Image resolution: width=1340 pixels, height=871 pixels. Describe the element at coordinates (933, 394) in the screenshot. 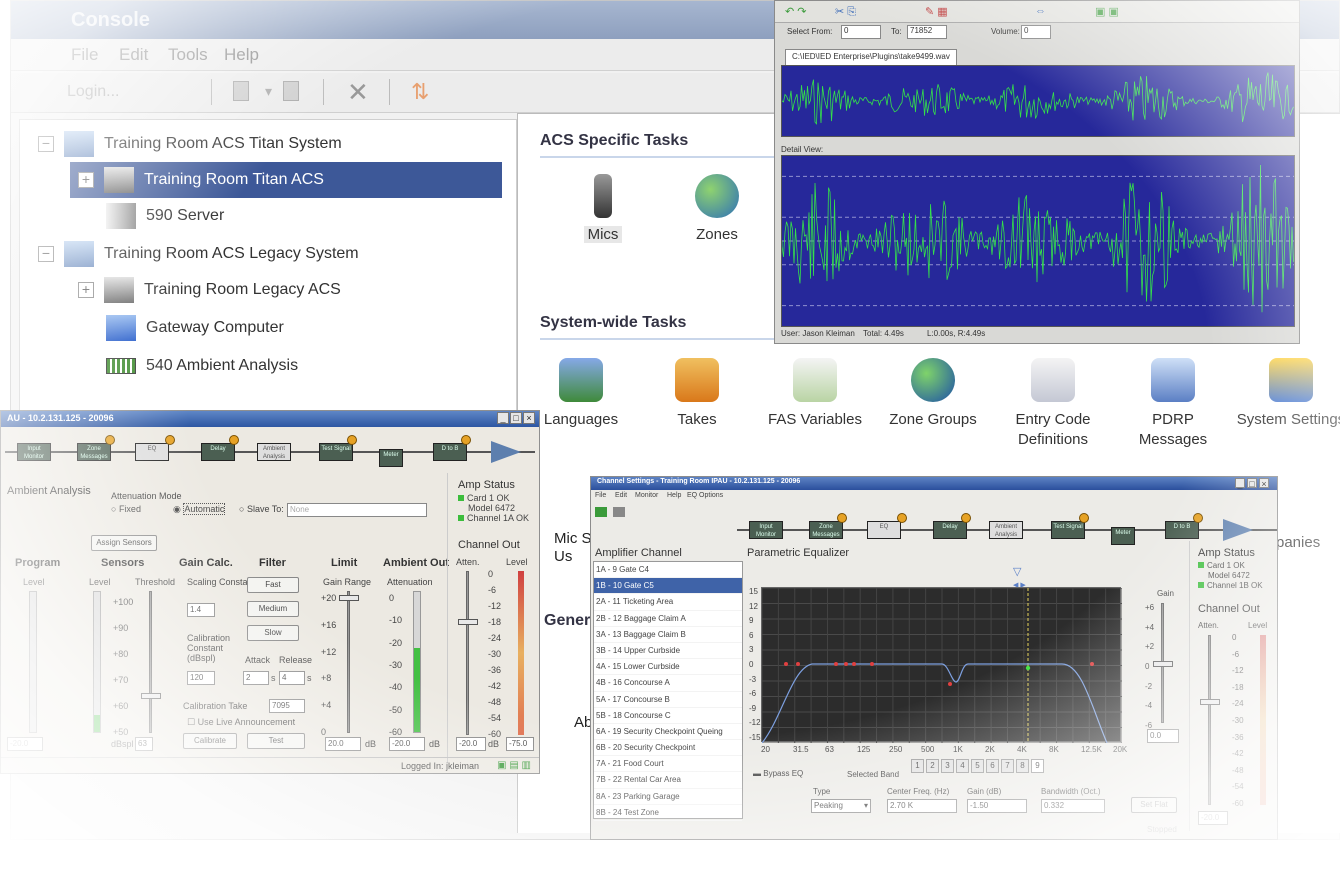

I see `task-zone-groups: Zone Groups` at that location.